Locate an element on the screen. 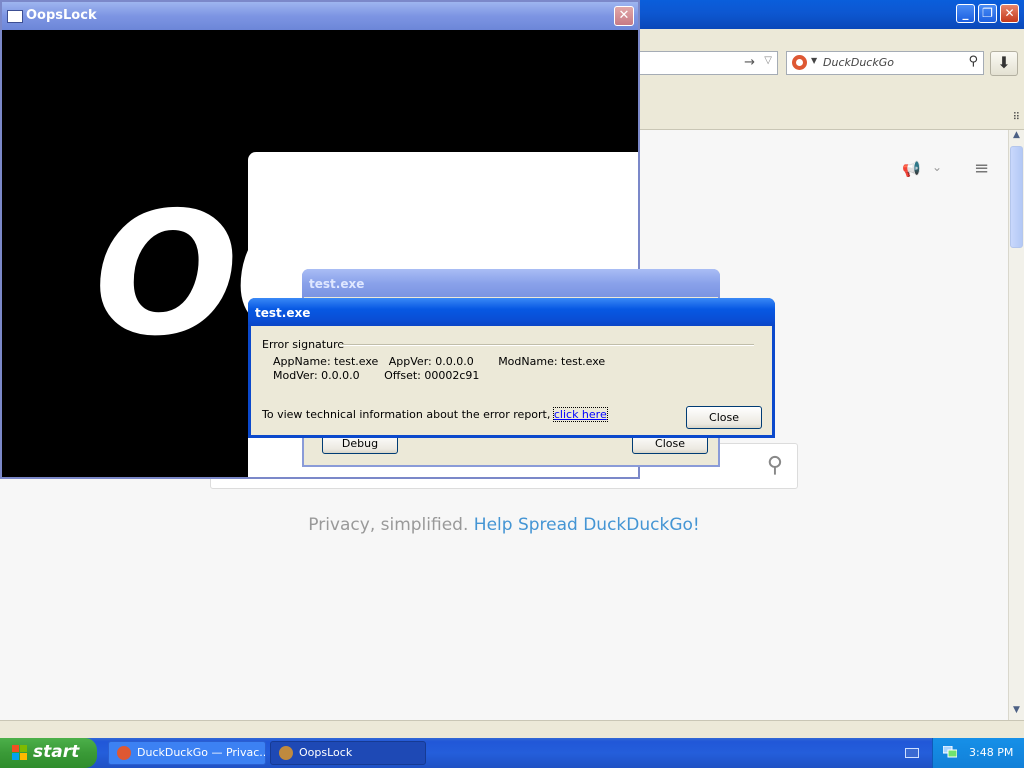 This screenshot has width=1024, height=768. taskbar-item-oopslock: OopsLock is located at coordinates (348, 753).